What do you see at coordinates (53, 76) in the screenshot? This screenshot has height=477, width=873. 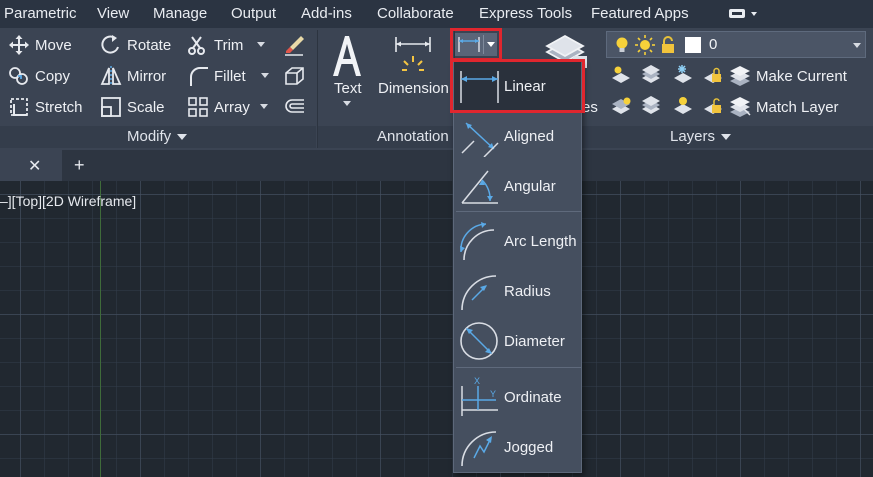 I see `copy-label: Copy` at bounding box center [53, 76].